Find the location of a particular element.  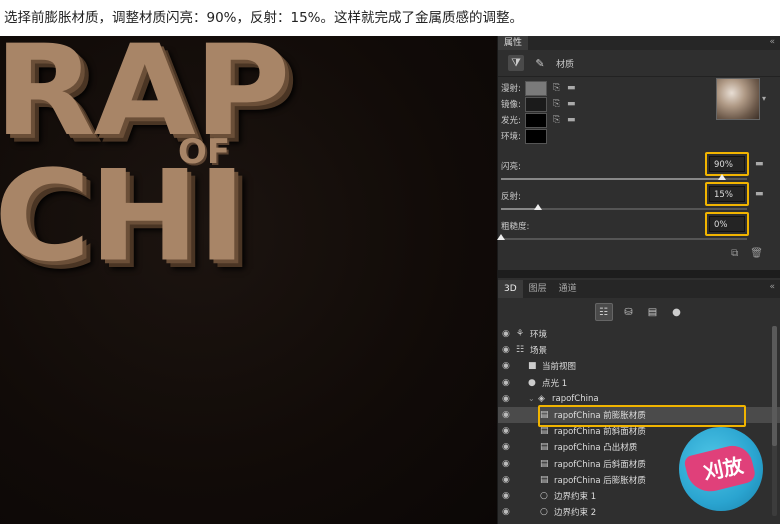

property-label: 闪亮: is located at coordinates (511, 167).